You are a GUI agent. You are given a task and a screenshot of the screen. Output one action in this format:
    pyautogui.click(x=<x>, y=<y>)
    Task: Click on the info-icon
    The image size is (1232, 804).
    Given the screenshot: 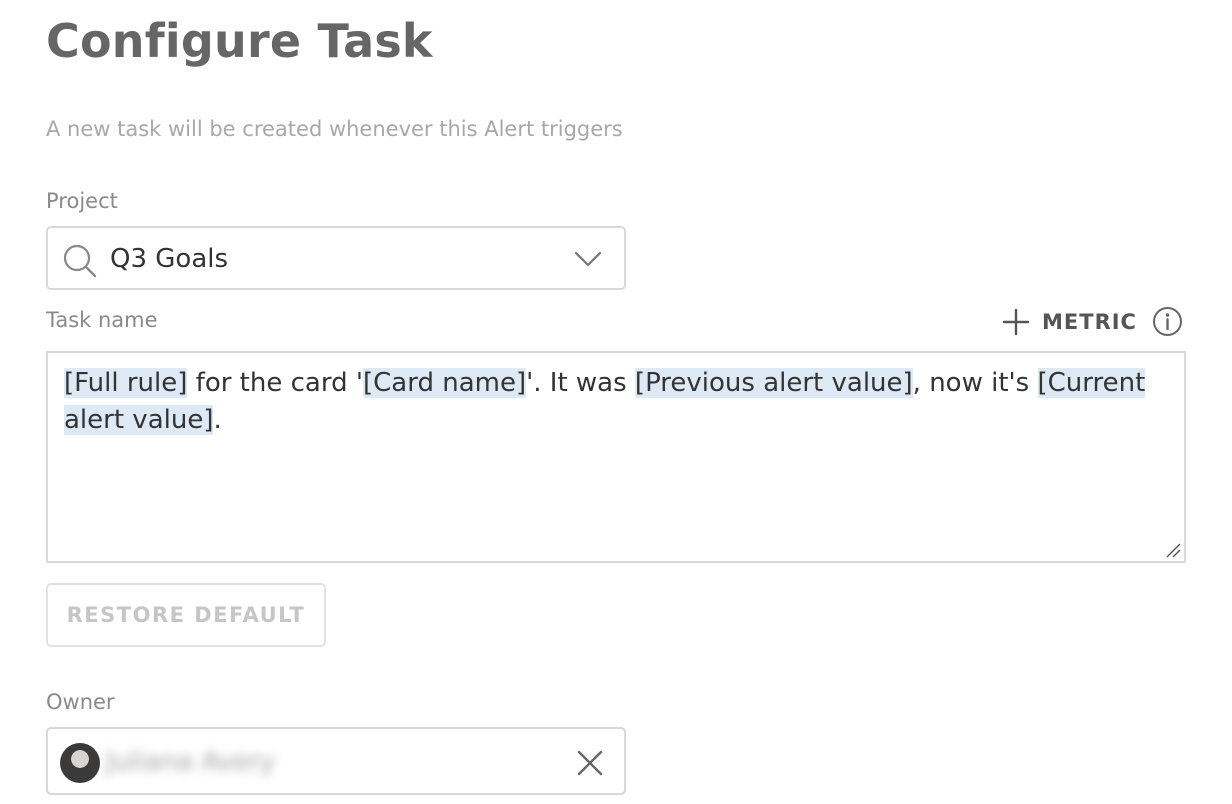 What is the action you would take?
    pyautogui.click(x=1167, y=321)
    